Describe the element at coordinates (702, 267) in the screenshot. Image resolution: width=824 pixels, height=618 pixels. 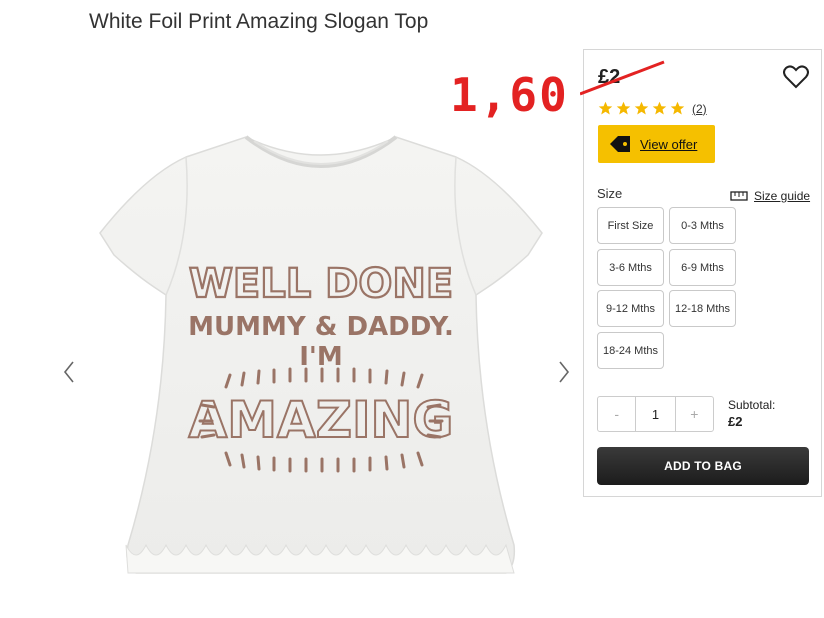
I see `size-option-6-9-mths: 6-9 Mths` at that location.